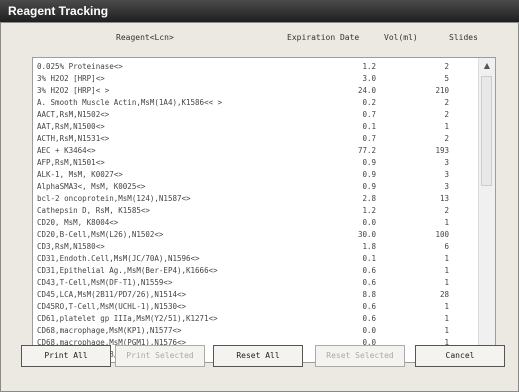 This screenshot has height=392, width=519. I want to click on list-item: 3% H2O2 [HRP]<> 3.0 5, so click(257, 79).